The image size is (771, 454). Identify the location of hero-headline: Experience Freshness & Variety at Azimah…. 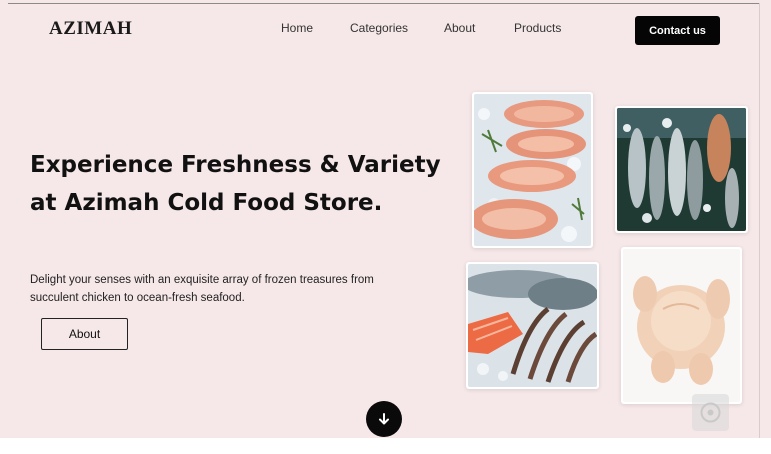
(235, 184).